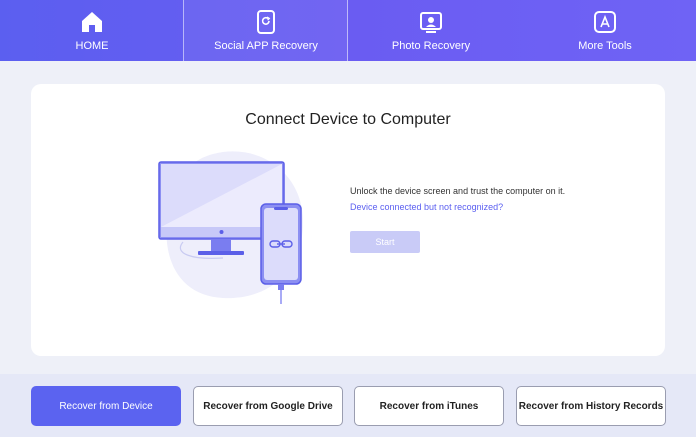  Describe the element at coordinates (92, 46) in the screenshot. I see `nav-home-label: HOME` at that location.